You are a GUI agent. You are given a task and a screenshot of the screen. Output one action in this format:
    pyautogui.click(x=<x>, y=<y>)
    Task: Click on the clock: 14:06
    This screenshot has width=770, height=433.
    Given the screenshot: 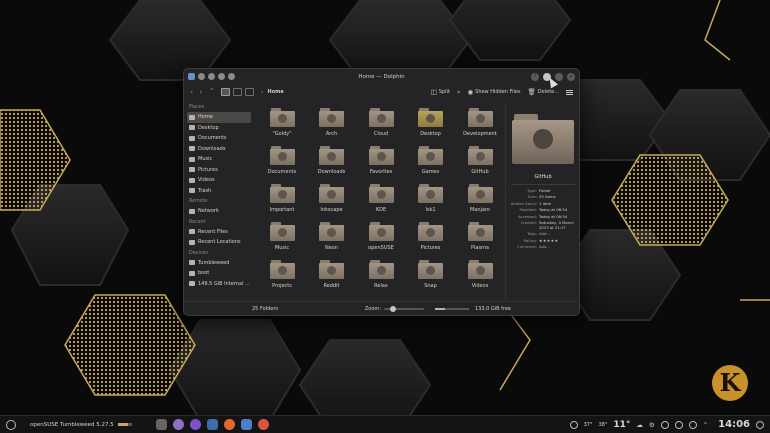 What is the action you would take?
    pyautogui.click(x=734, y=424)
    